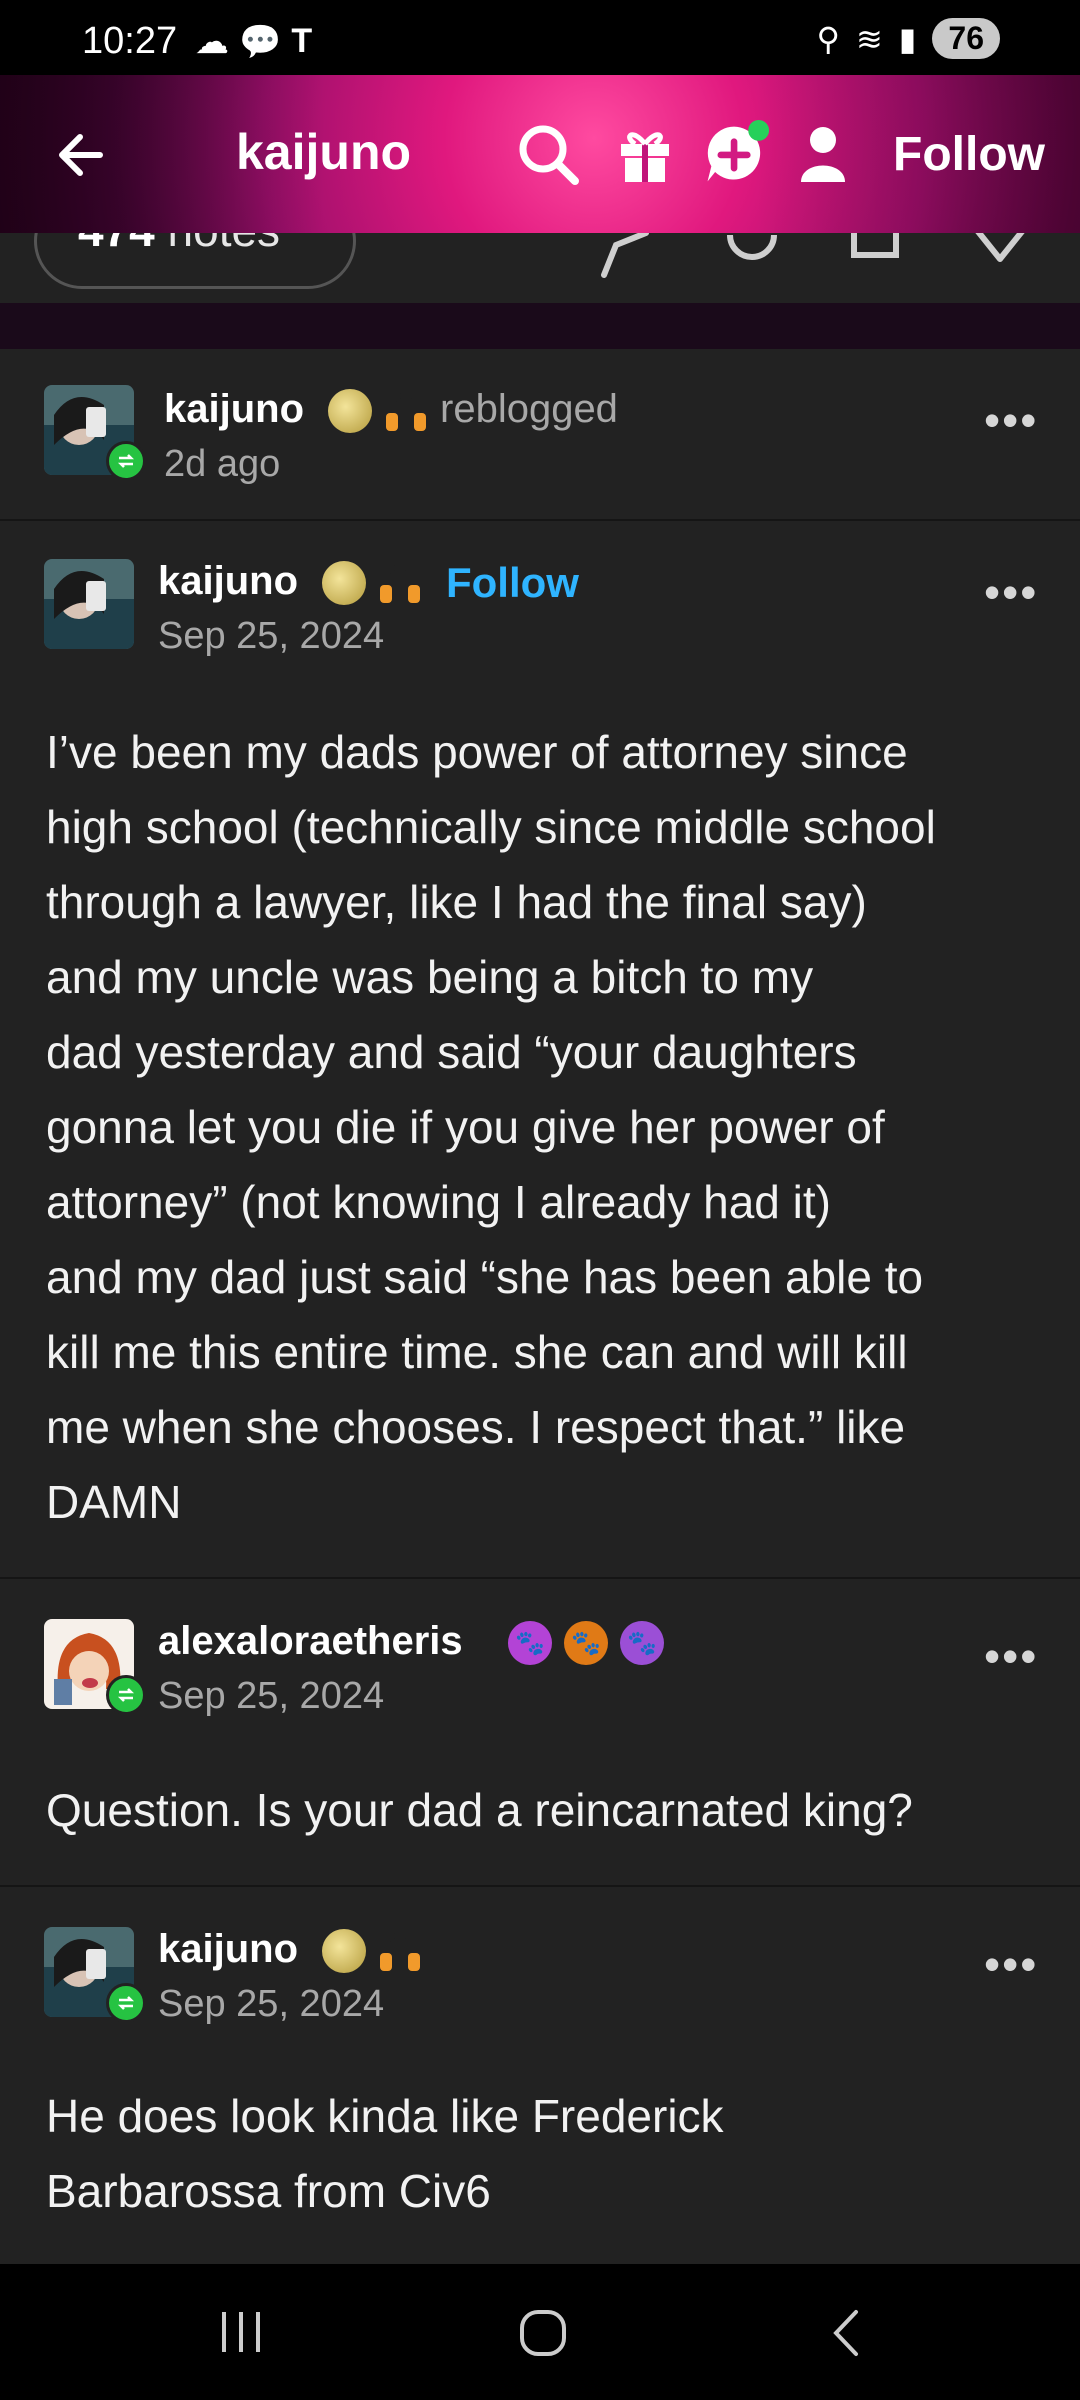 The image size is (1080, 2400). What do you see at coordinates (130, 41) in the screenshot?
I see `status-time: 10:27` at bounding box center [130, 41].